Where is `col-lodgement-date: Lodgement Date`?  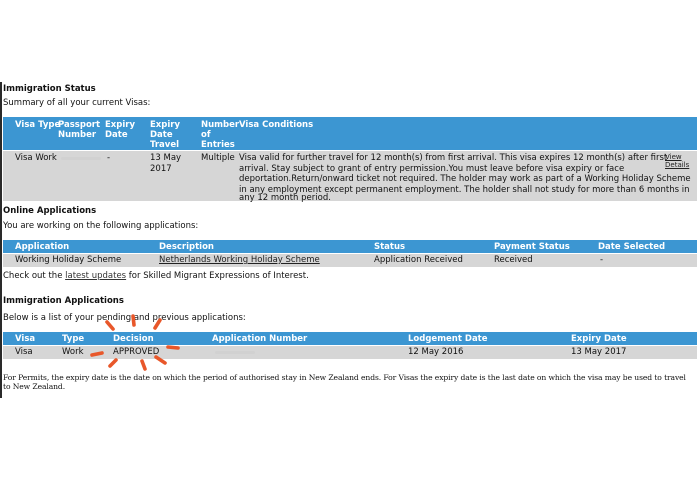
col-lodgement-date: Lodgement Date is located at coordinates (448, 338).